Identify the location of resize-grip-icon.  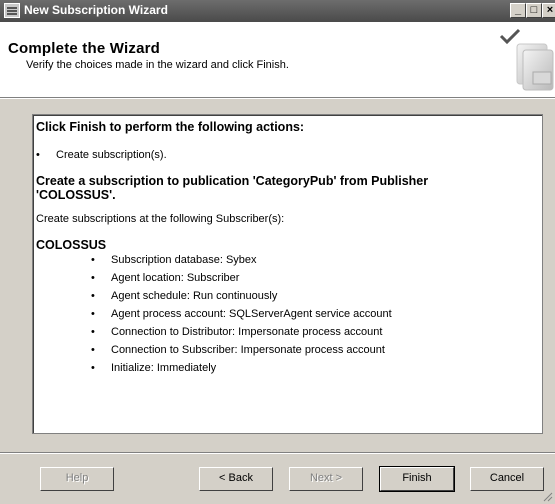
(548, 497).